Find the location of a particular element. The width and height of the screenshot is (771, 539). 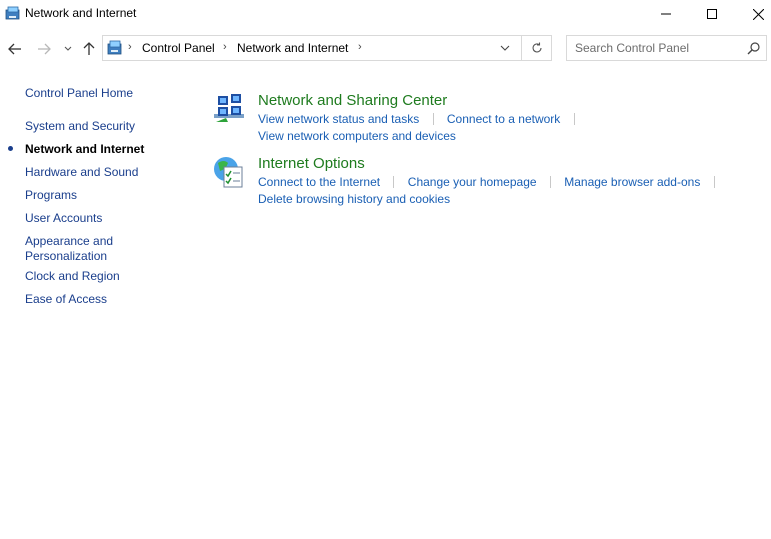

search-input is located at coordinates (656, 48).